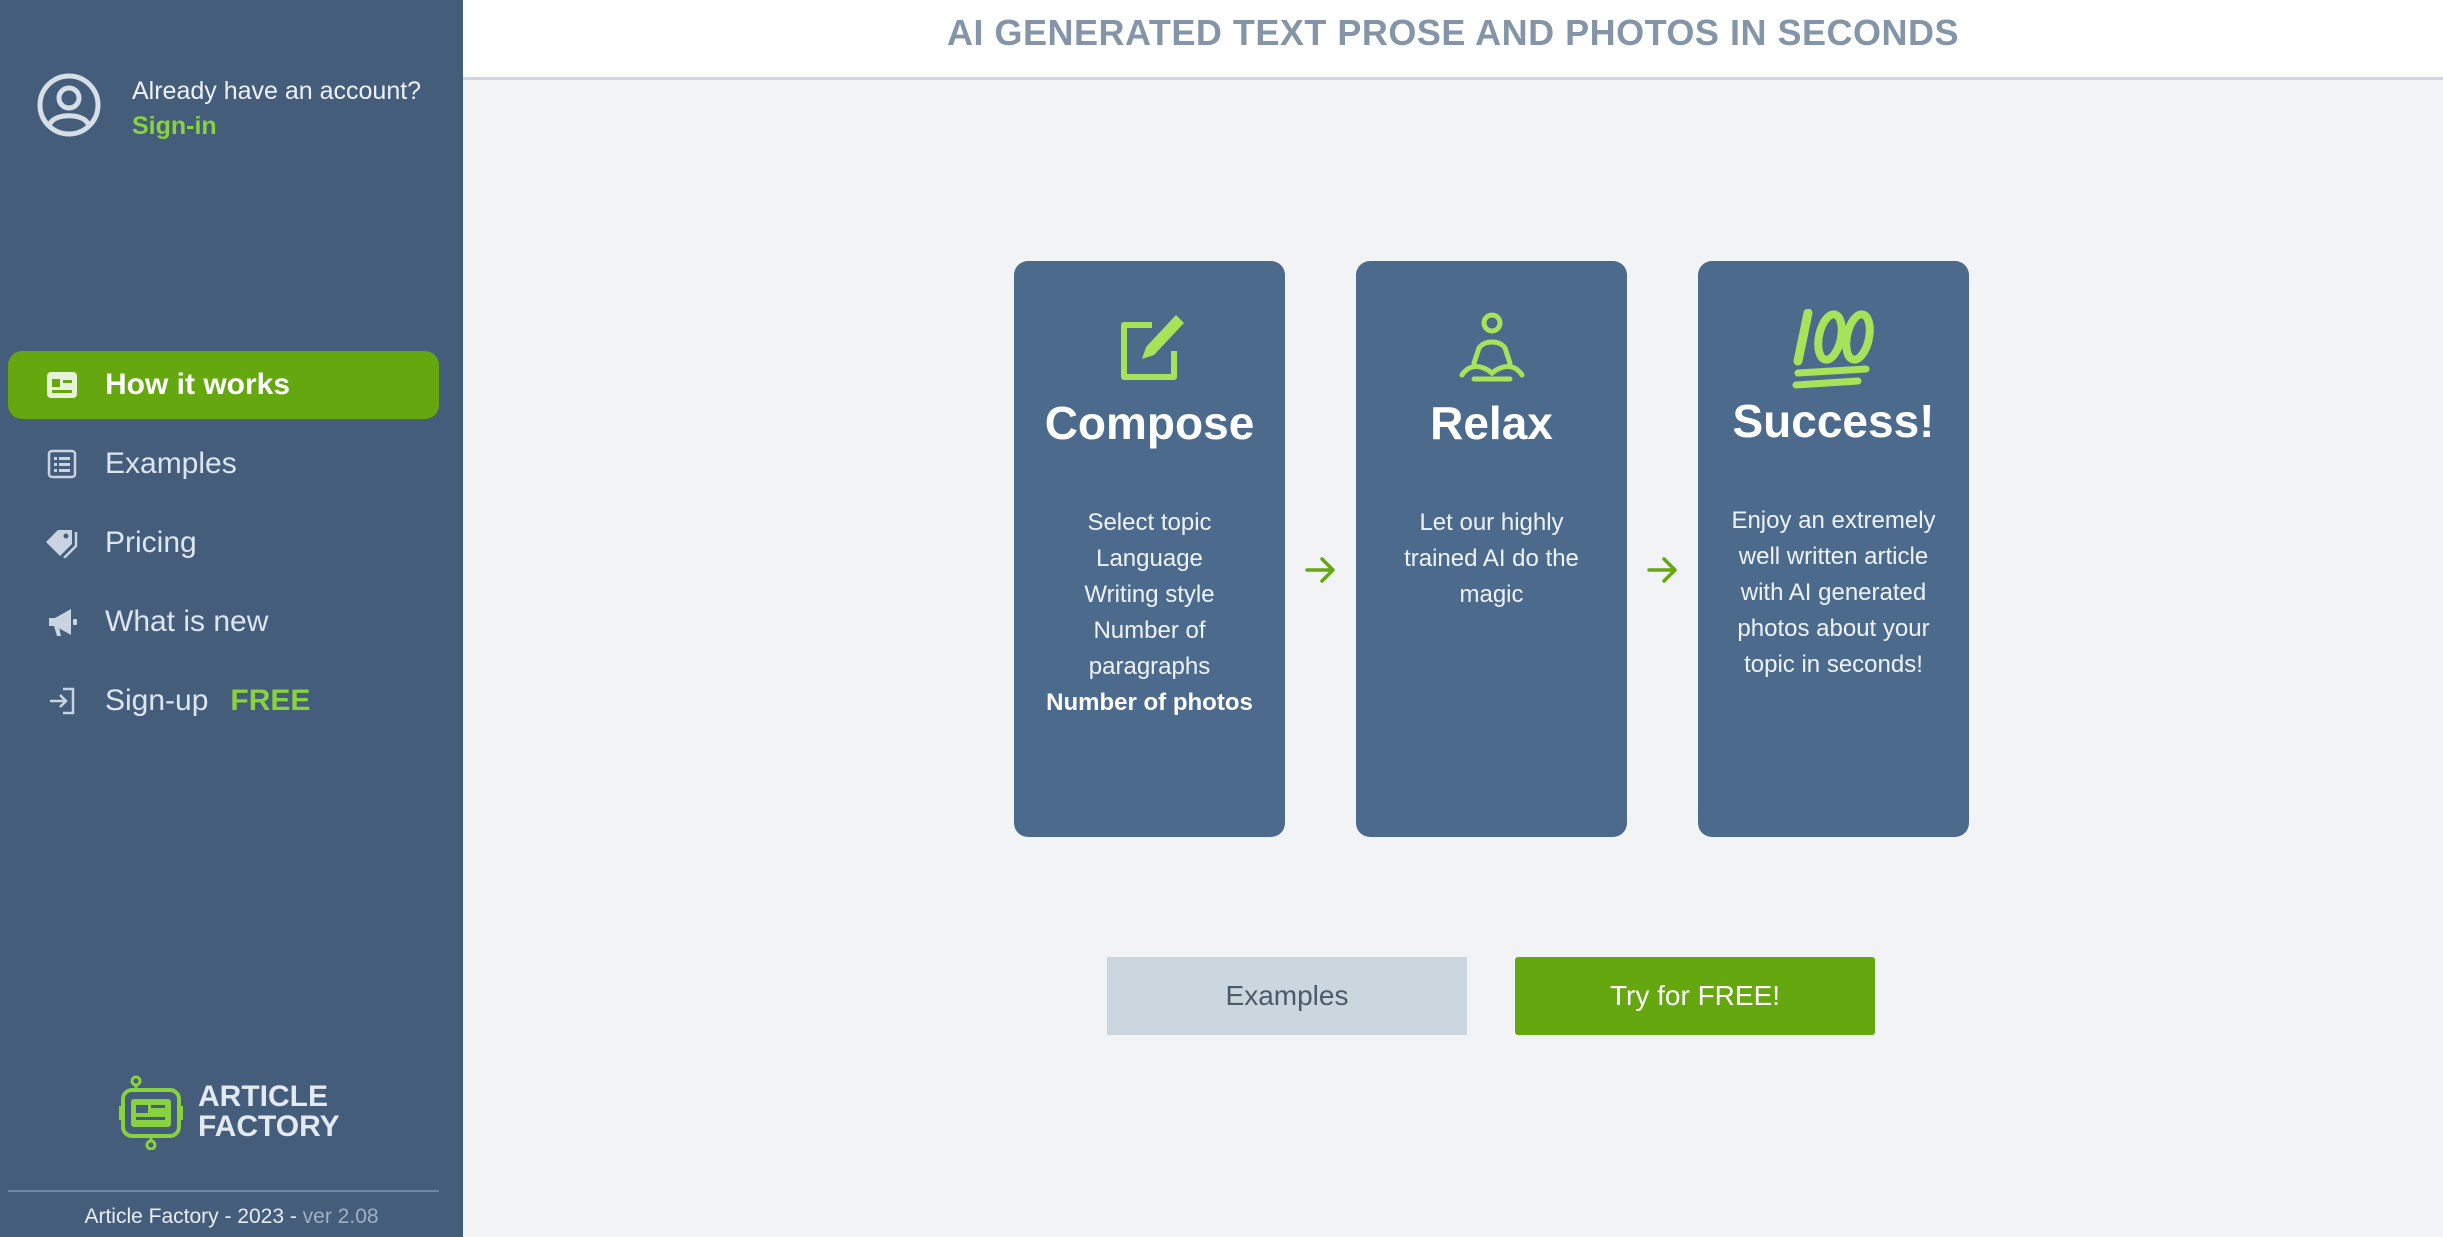 This screenshot has width=2443, height=1237. I want to click on sidebar-item-sign-up: Sign-up FREE, so click(223, 701).